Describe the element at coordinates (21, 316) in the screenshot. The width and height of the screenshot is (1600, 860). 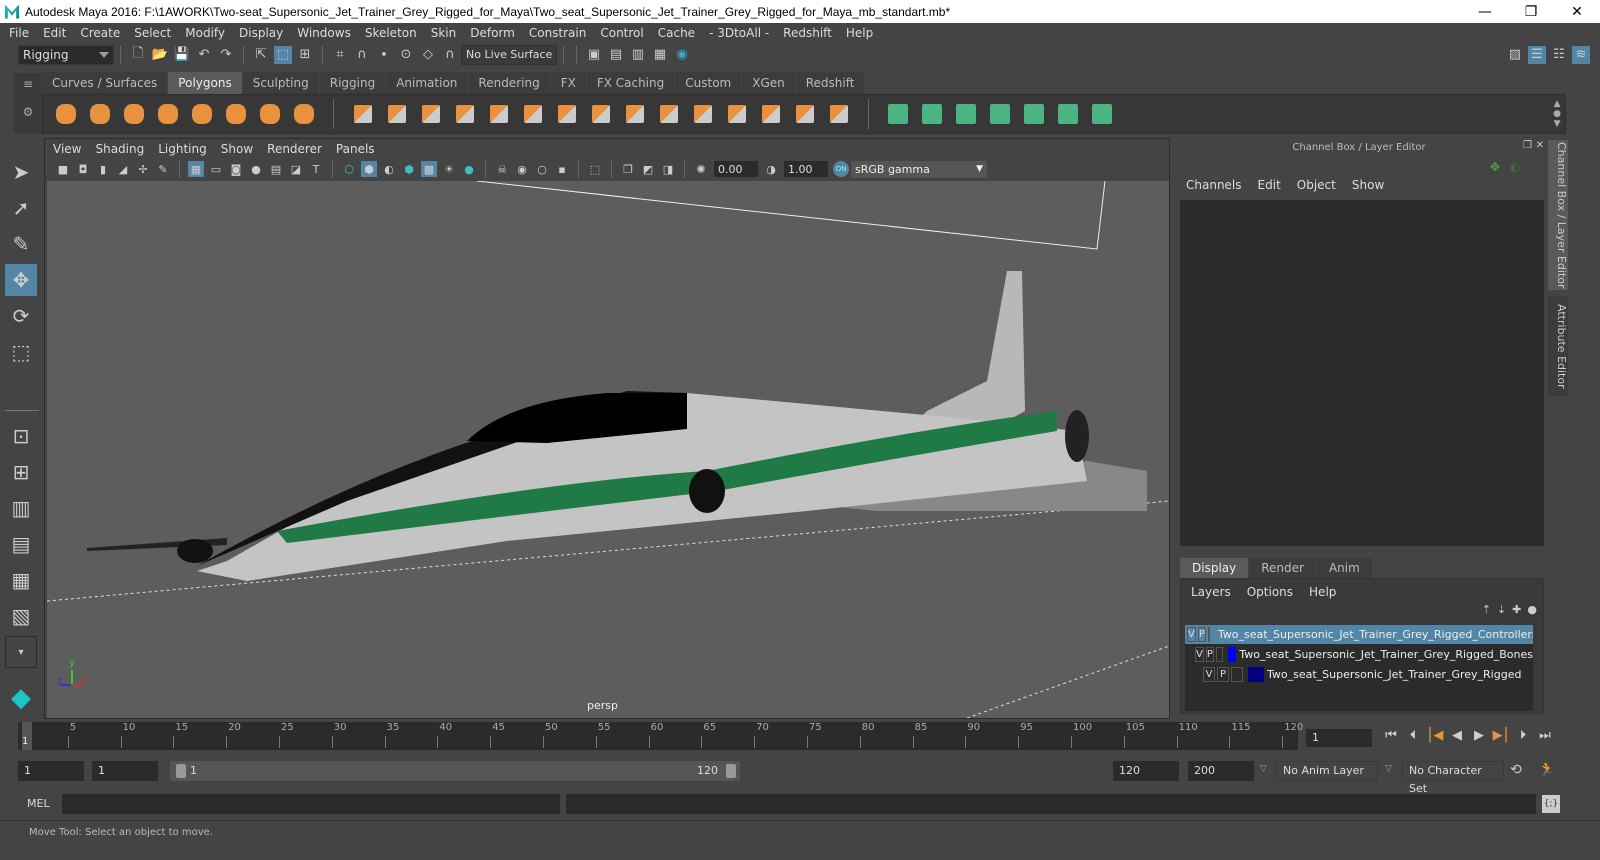
I see `rotate-tool-icon: ⟳` at that location.